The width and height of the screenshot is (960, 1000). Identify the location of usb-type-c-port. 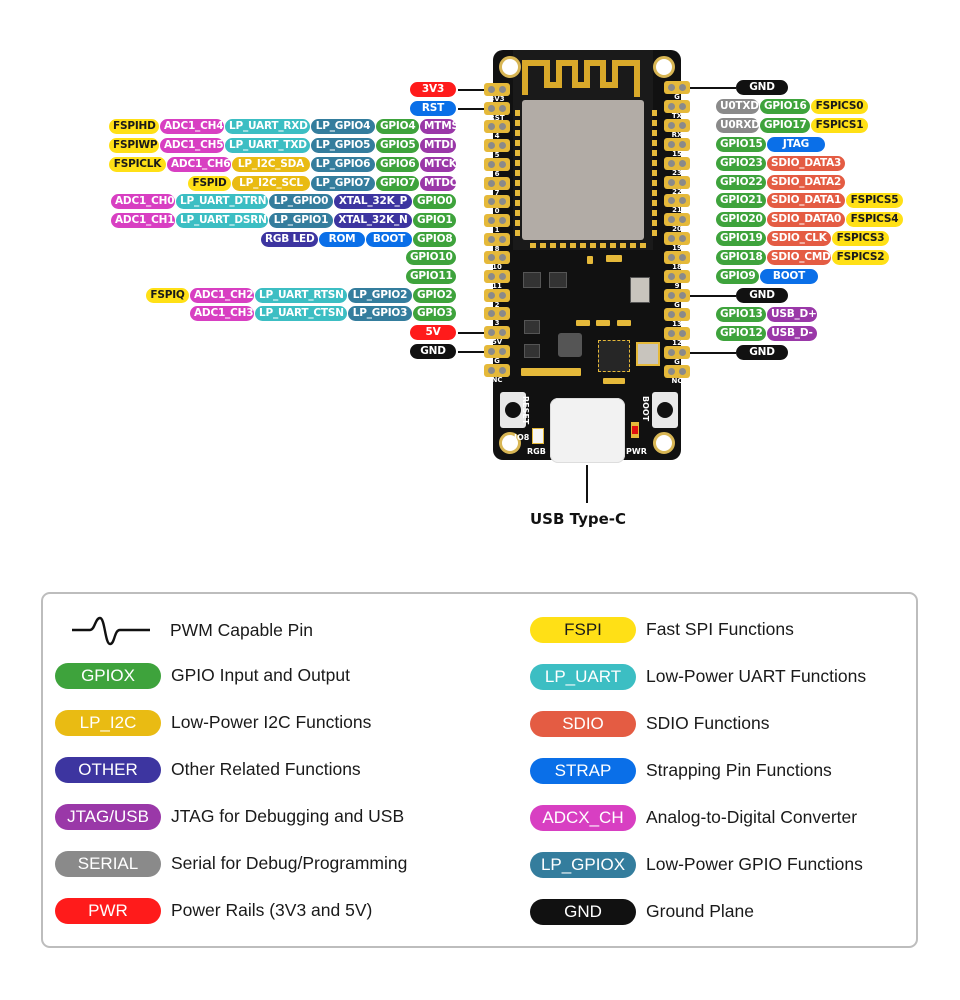
(587, 430).